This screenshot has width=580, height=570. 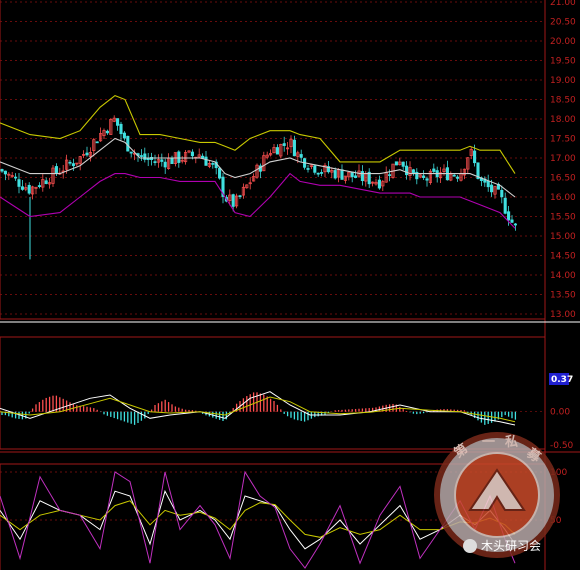 What do you see at coordinates (259, 408) in the screenshot?
I see `macd-histogram` at bounding box center [259, 408].